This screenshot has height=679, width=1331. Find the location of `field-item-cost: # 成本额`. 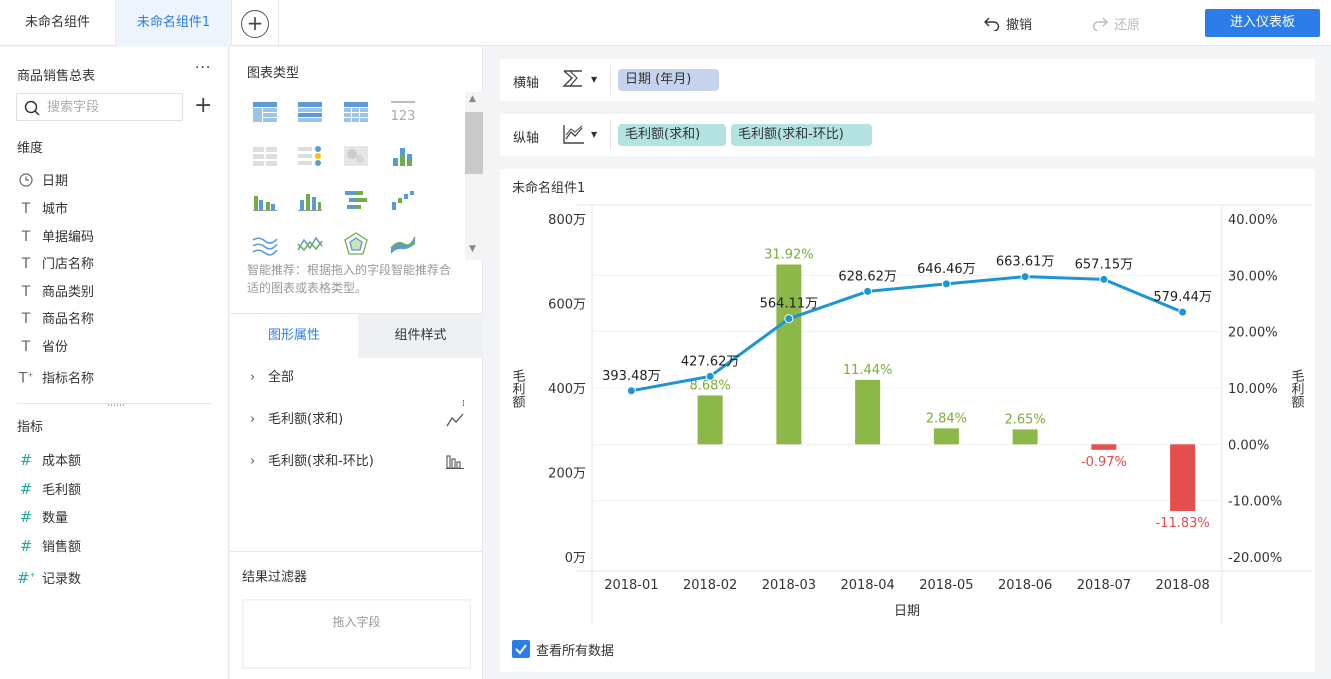

field-item-cost: # 成本额 is located at coordinates (49, 460).